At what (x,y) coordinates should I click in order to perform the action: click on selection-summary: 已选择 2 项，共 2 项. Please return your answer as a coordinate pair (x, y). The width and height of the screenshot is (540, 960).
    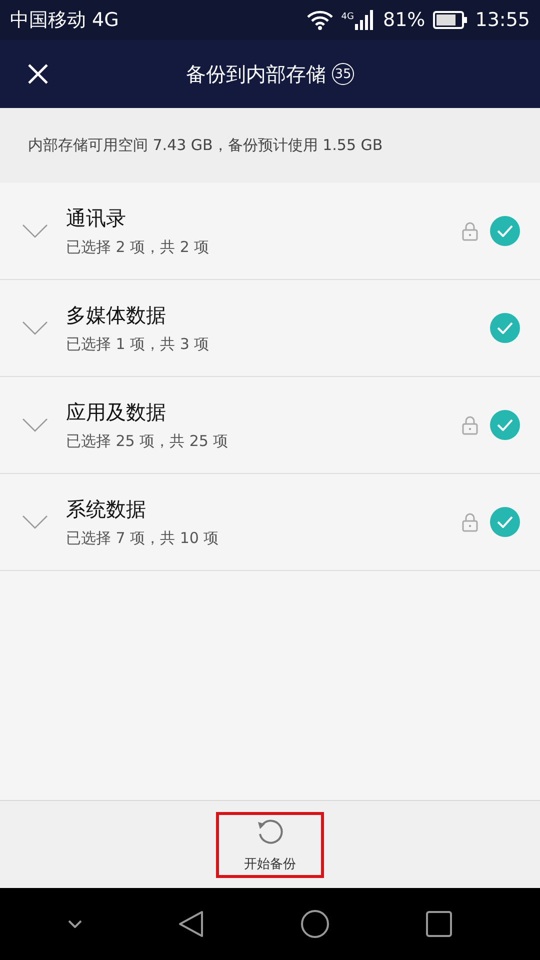
    Looking at the image, I should click on (138, 247).